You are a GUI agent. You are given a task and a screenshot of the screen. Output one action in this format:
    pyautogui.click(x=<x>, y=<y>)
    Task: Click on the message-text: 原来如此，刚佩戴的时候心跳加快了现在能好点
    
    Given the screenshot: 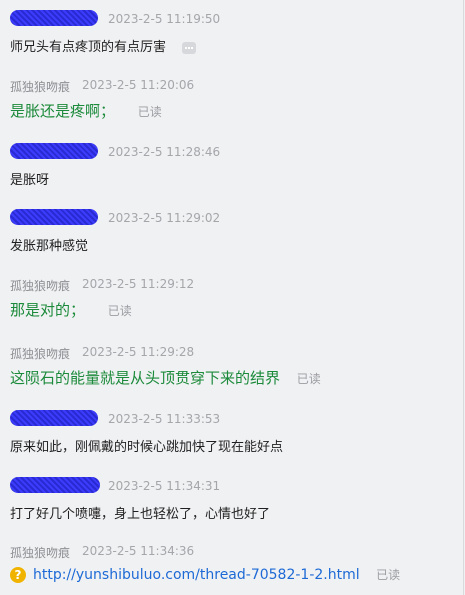 What is the action you would take?
    pyautogui.click(x=146, y=445)
    